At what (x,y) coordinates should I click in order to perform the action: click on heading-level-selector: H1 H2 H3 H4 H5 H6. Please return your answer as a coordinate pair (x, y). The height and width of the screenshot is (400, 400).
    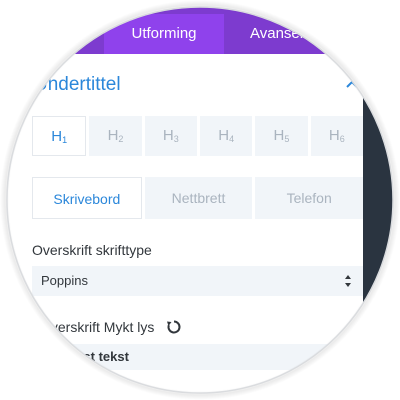
    Looking at the image, I should click on (197, 136).